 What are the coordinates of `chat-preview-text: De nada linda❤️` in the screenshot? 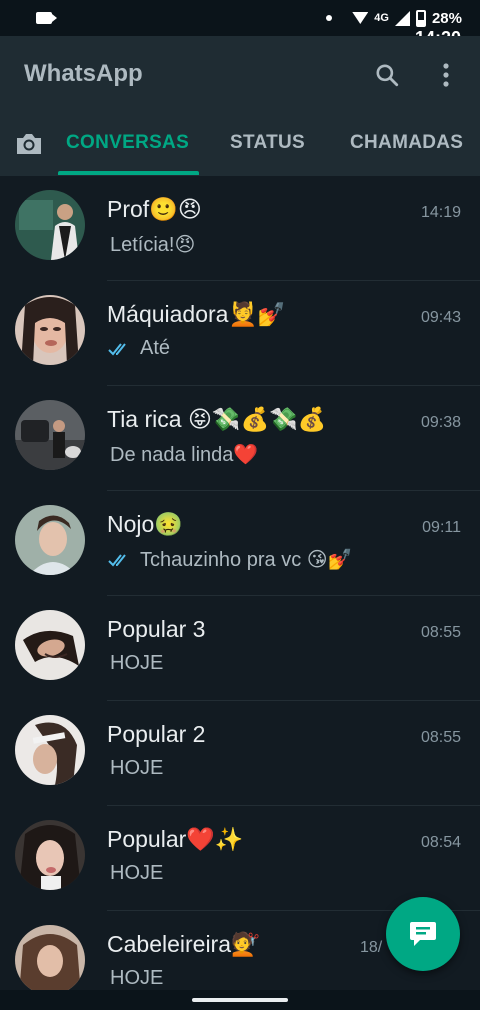 It's located at (184, 455).